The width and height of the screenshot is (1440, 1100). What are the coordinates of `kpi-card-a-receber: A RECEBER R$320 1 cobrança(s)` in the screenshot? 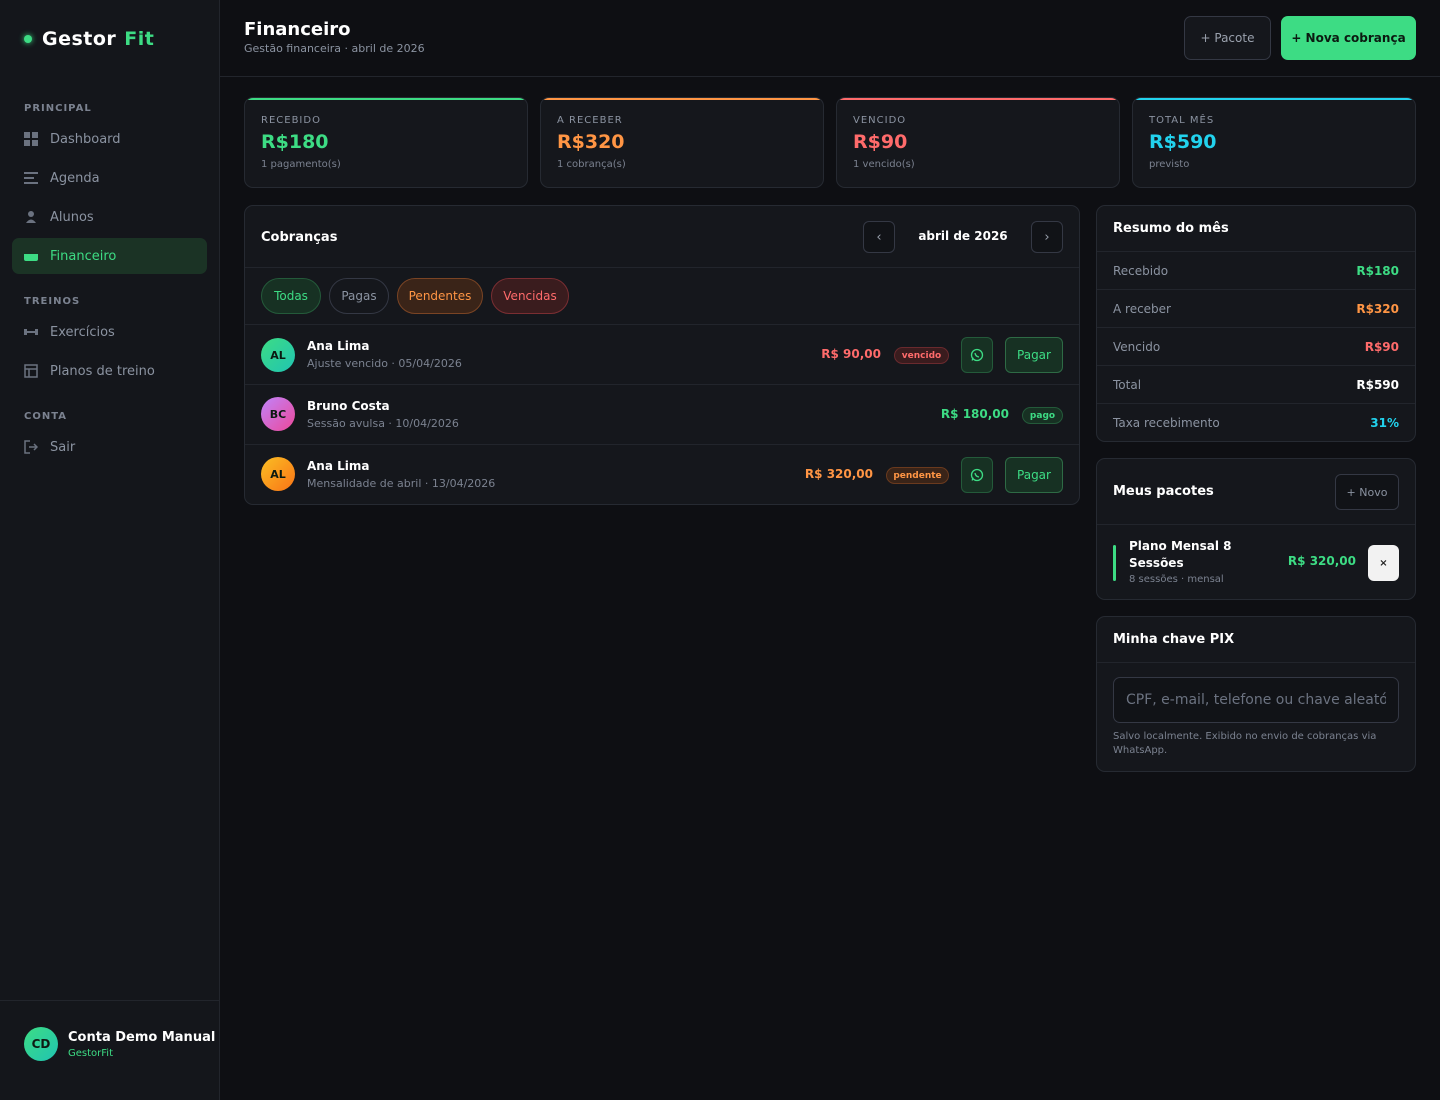 It's located at (682, 142).